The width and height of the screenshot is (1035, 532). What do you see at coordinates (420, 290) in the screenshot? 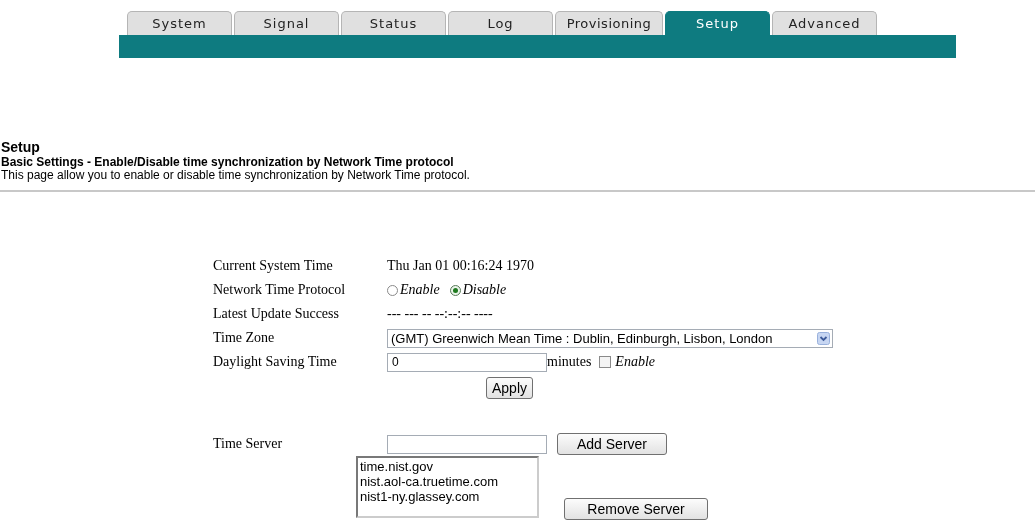
I see `option-label: Enable` at bounding box center [420, 290].